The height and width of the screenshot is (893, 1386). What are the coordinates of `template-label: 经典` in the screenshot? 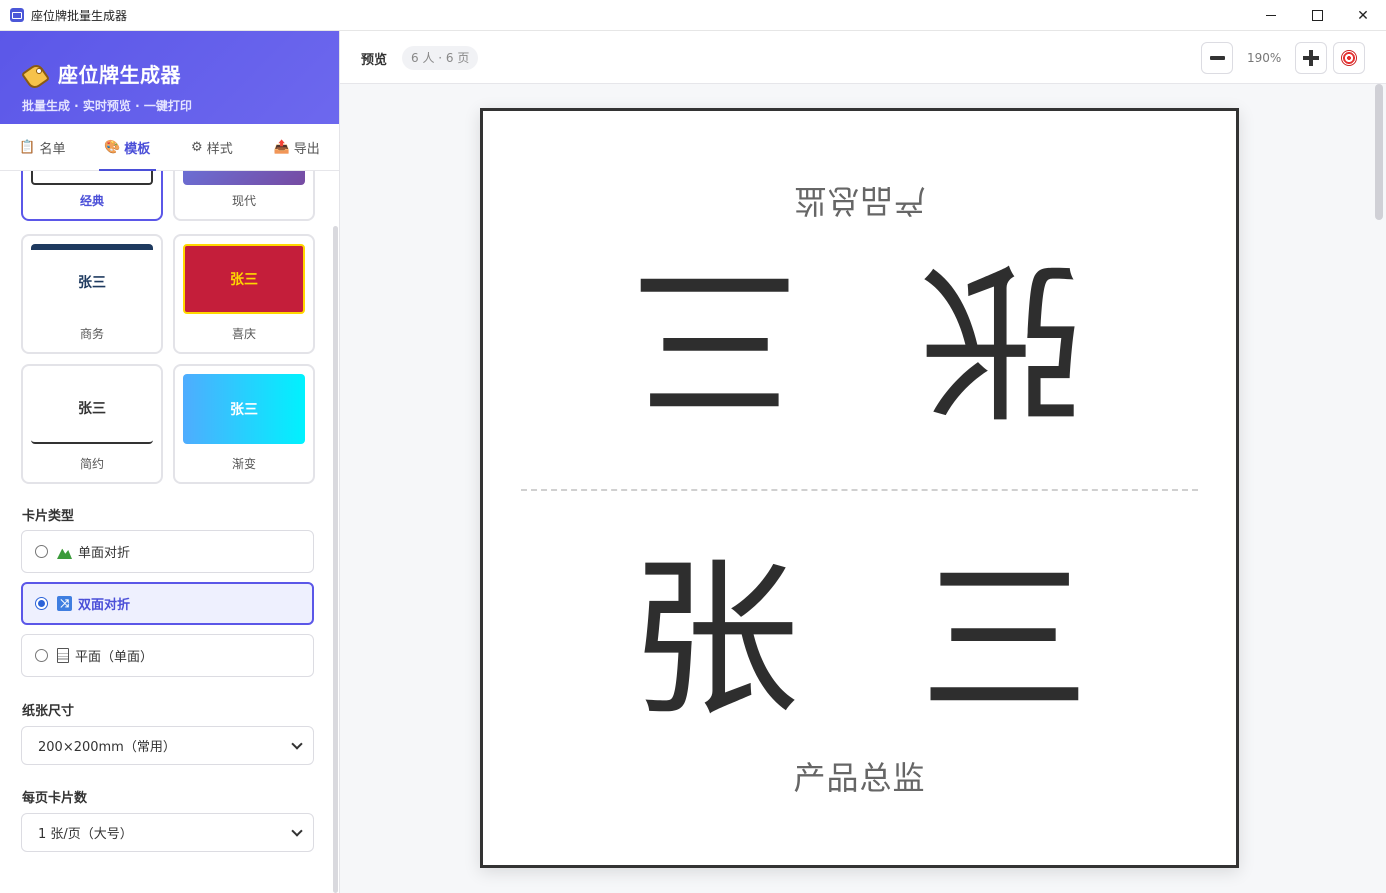 It's located at (91, 201).